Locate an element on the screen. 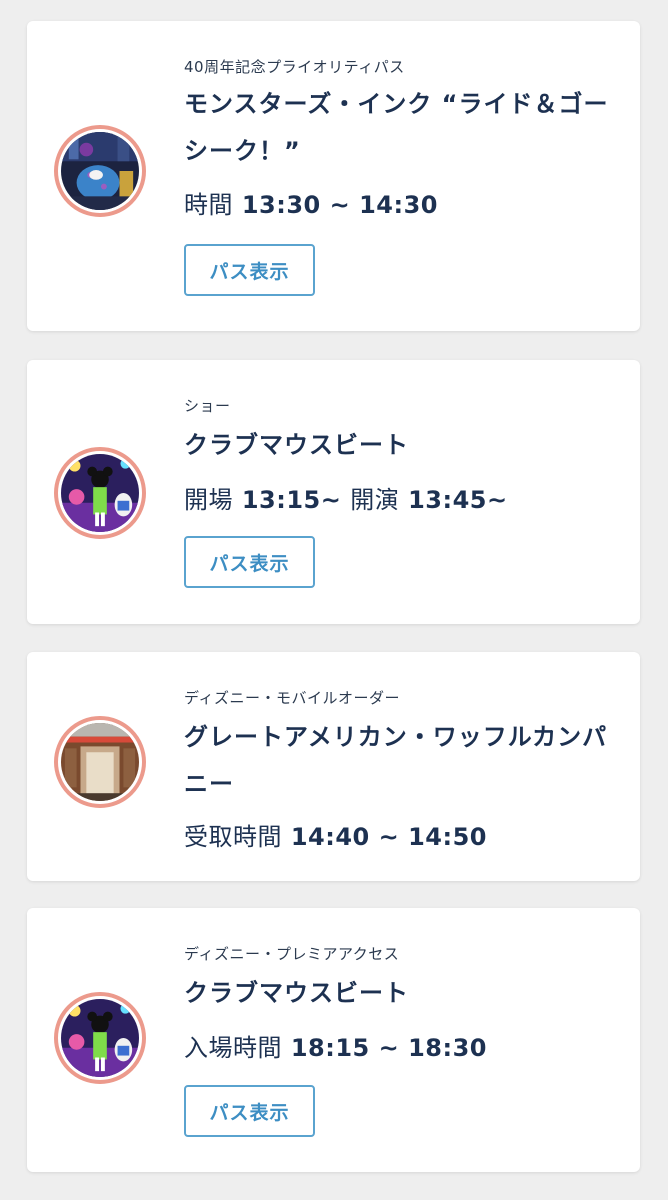 Image resolution: width=668 pixels, height=1200 pixels. waffle-company-storefront-image is located at coordinates (100, 762).